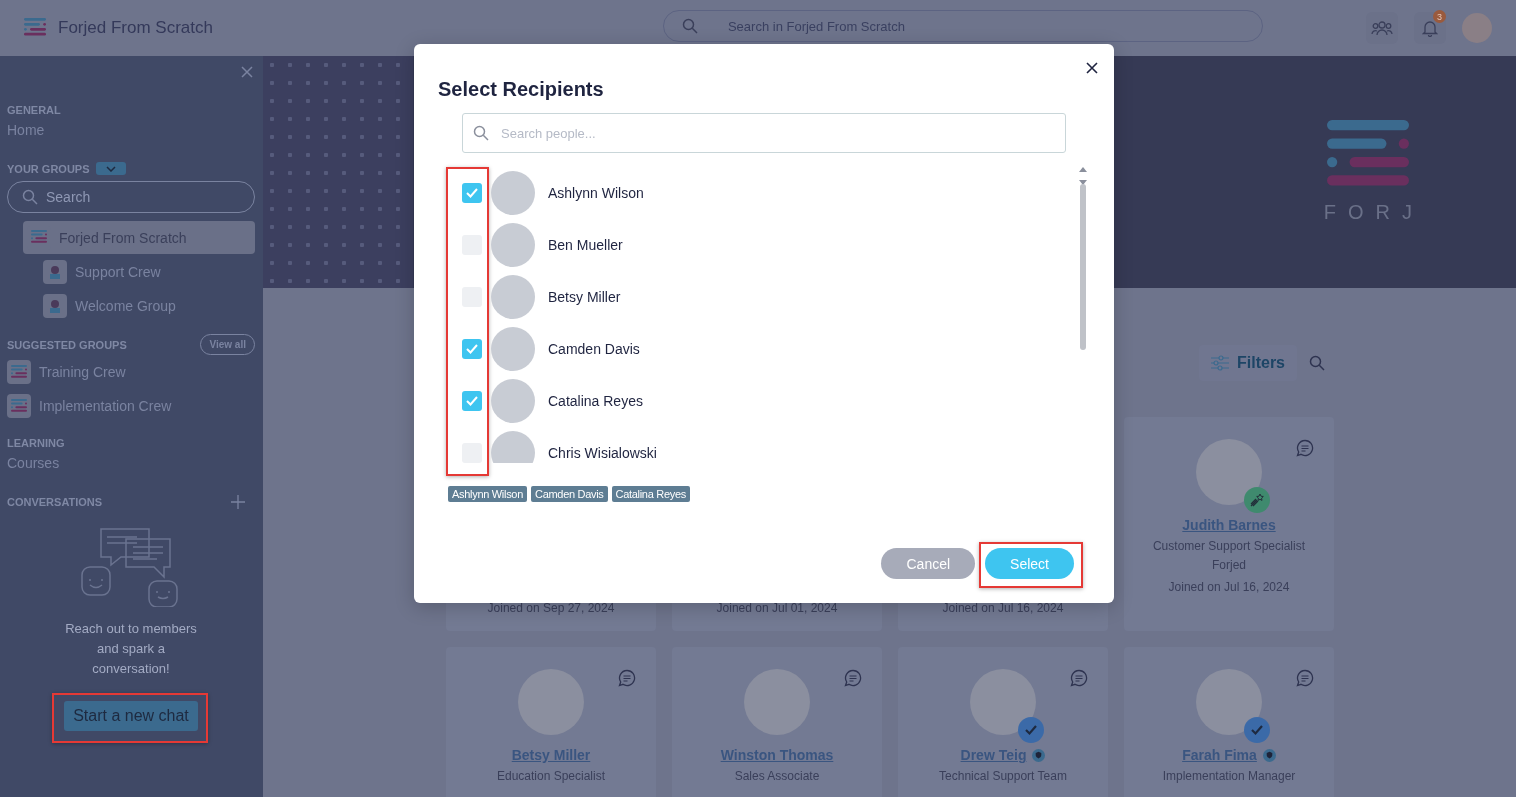 The image size is (1516, 797). I want to click on suggested-group-item: Training Crew, so click(131, 372).